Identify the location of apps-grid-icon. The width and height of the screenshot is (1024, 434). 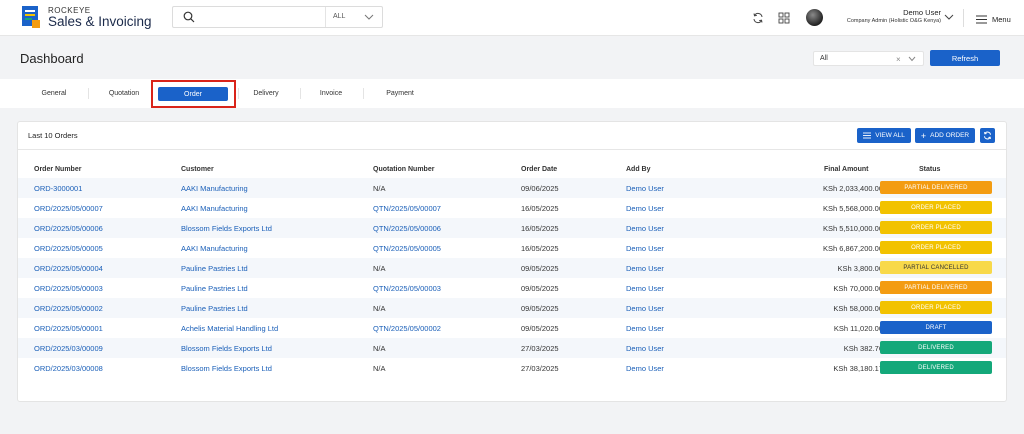
(784, 18).